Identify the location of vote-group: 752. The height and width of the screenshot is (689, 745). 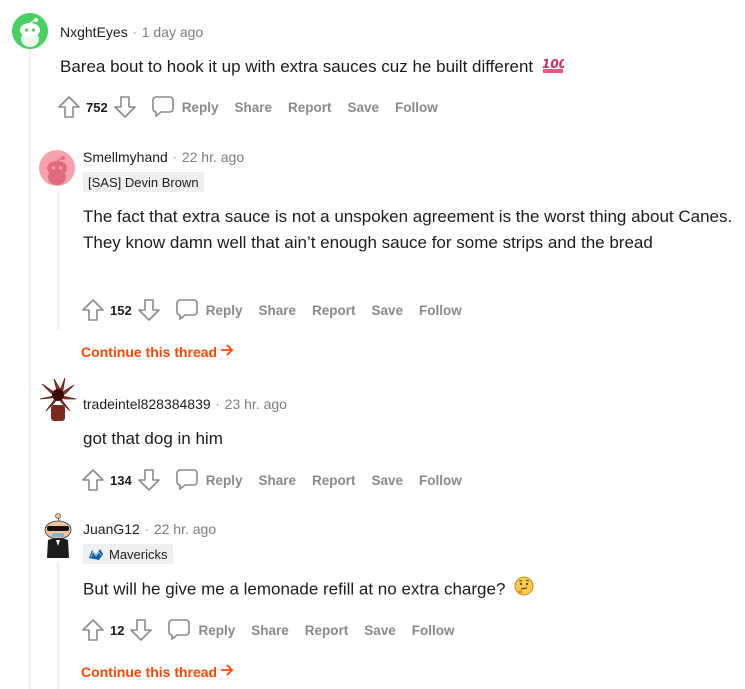
(97, 107).